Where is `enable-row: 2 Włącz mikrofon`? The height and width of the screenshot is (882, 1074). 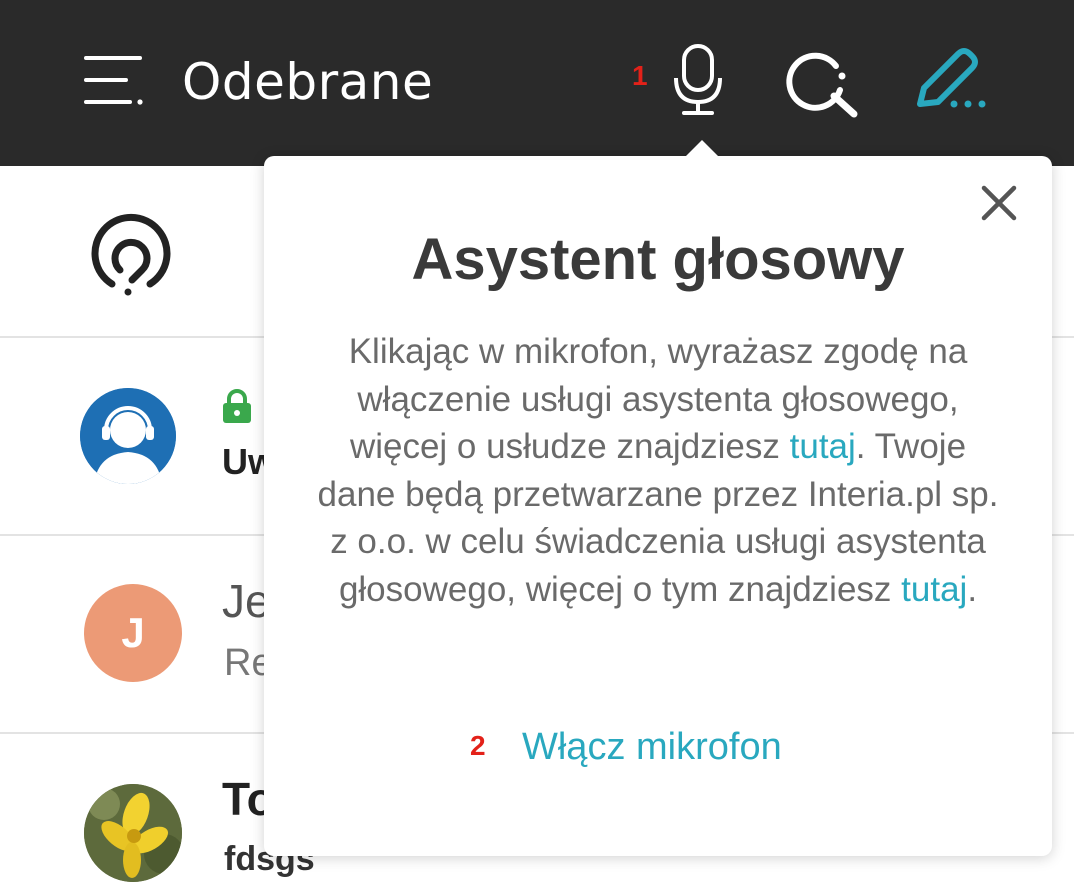 enable-row: 2 Włącz mikrofon is located at coordinates (658, 747).